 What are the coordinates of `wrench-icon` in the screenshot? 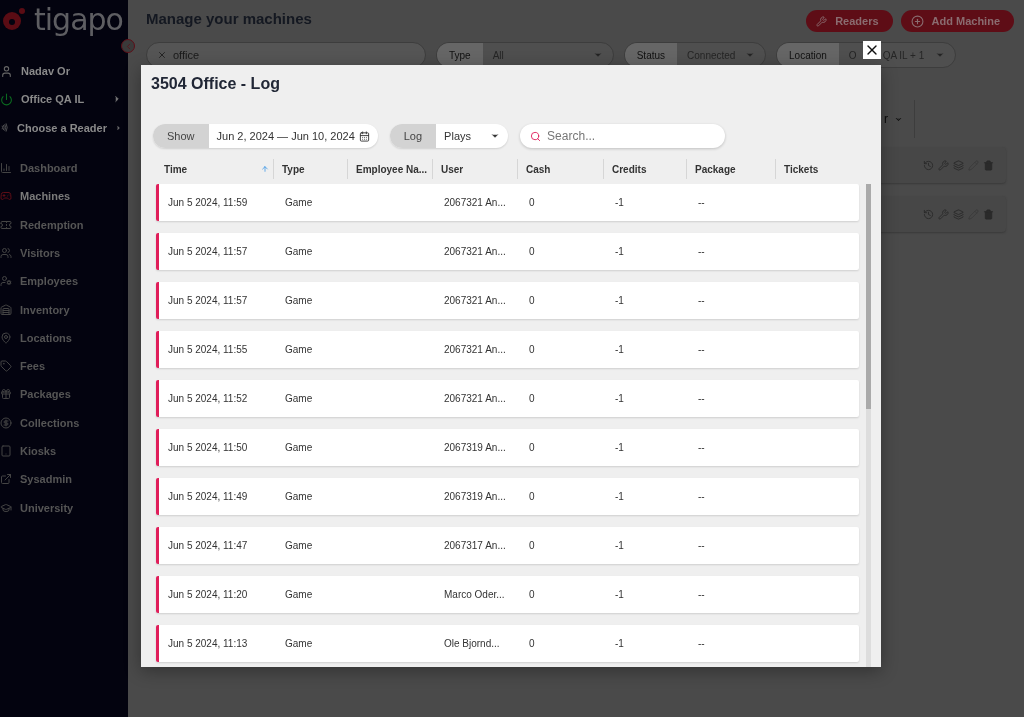 It's located at (822, 21).